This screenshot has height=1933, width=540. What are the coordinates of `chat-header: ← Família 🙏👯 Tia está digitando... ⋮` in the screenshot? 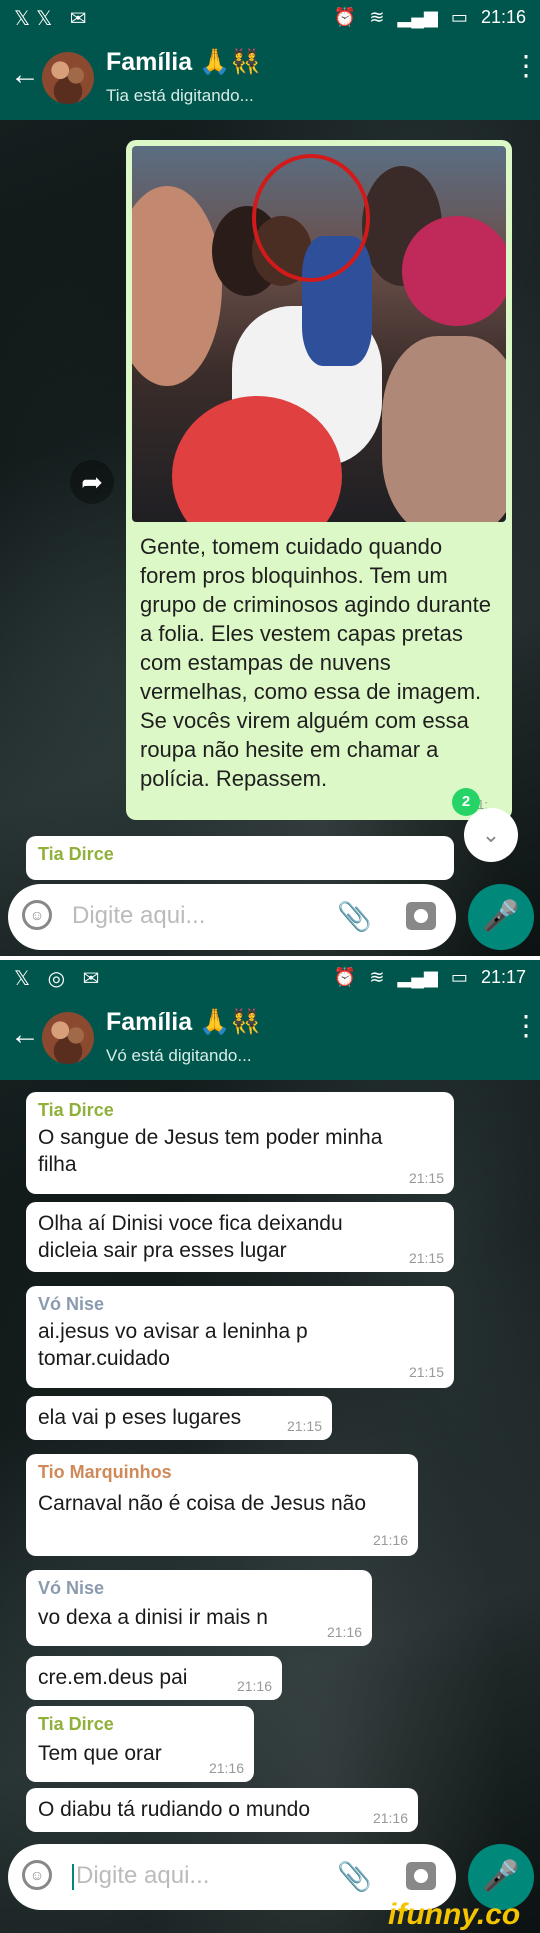 It's located at (270, 78).